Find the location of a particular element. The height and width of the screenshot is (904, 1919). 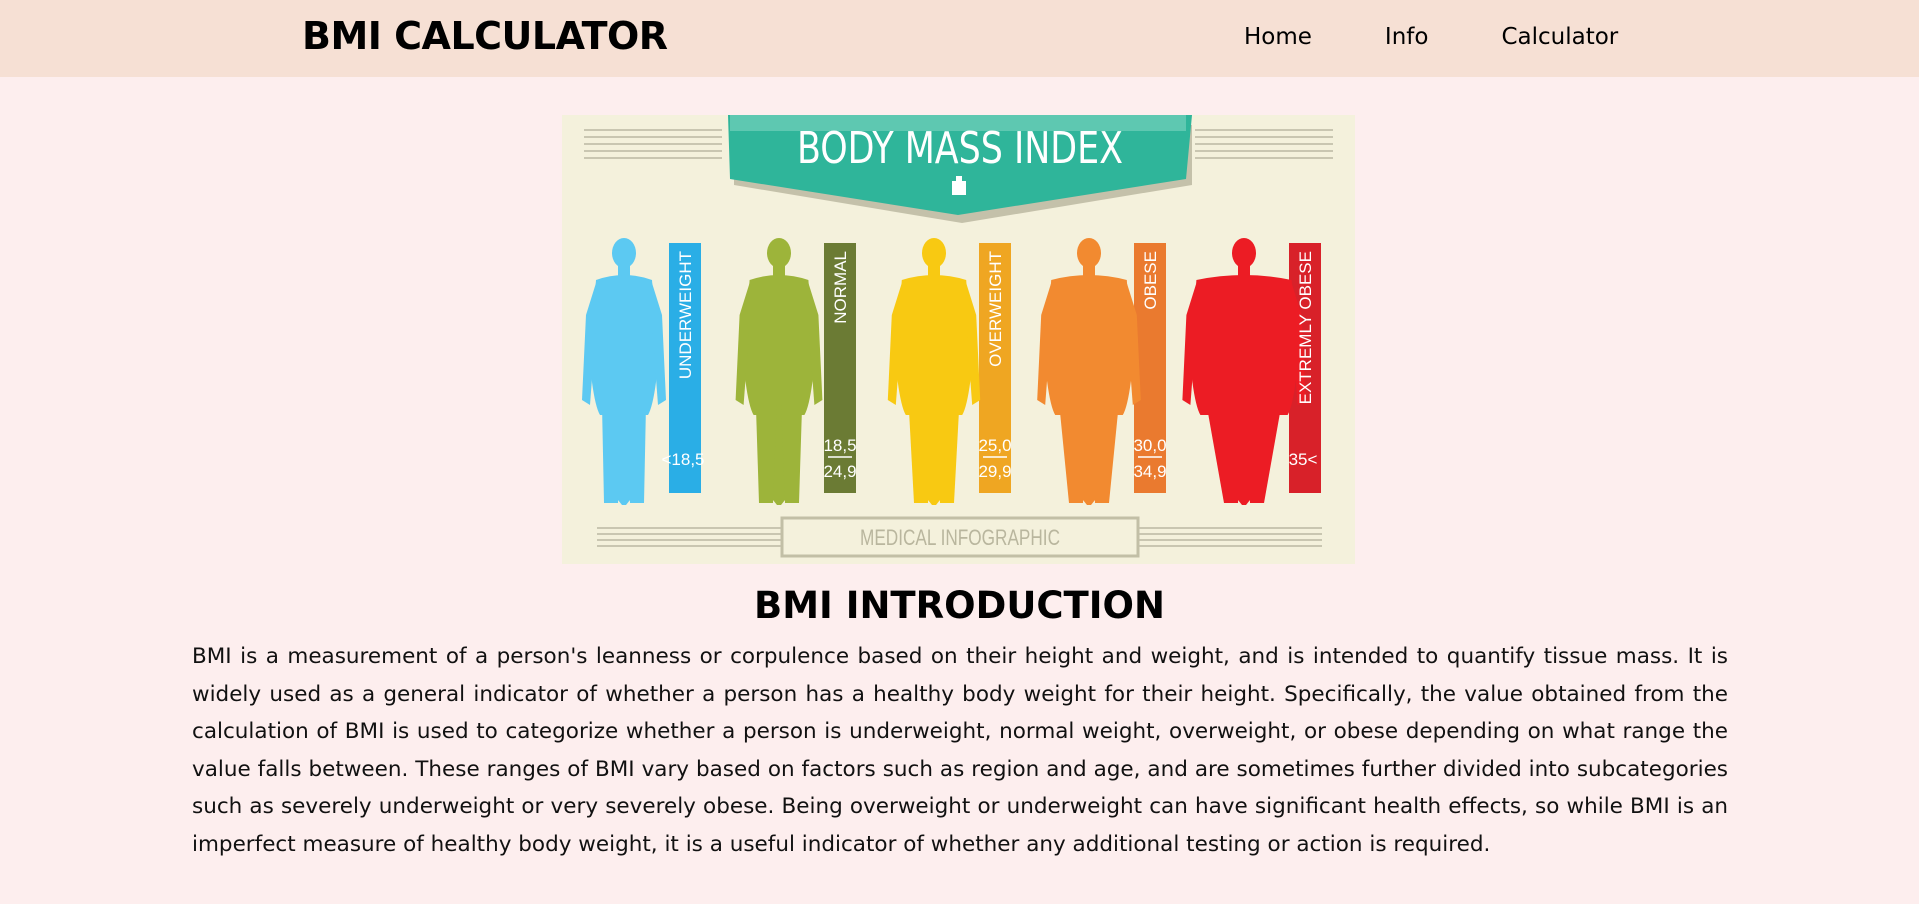

range-top-value: 18,5 is located at coordinates (839, 445).